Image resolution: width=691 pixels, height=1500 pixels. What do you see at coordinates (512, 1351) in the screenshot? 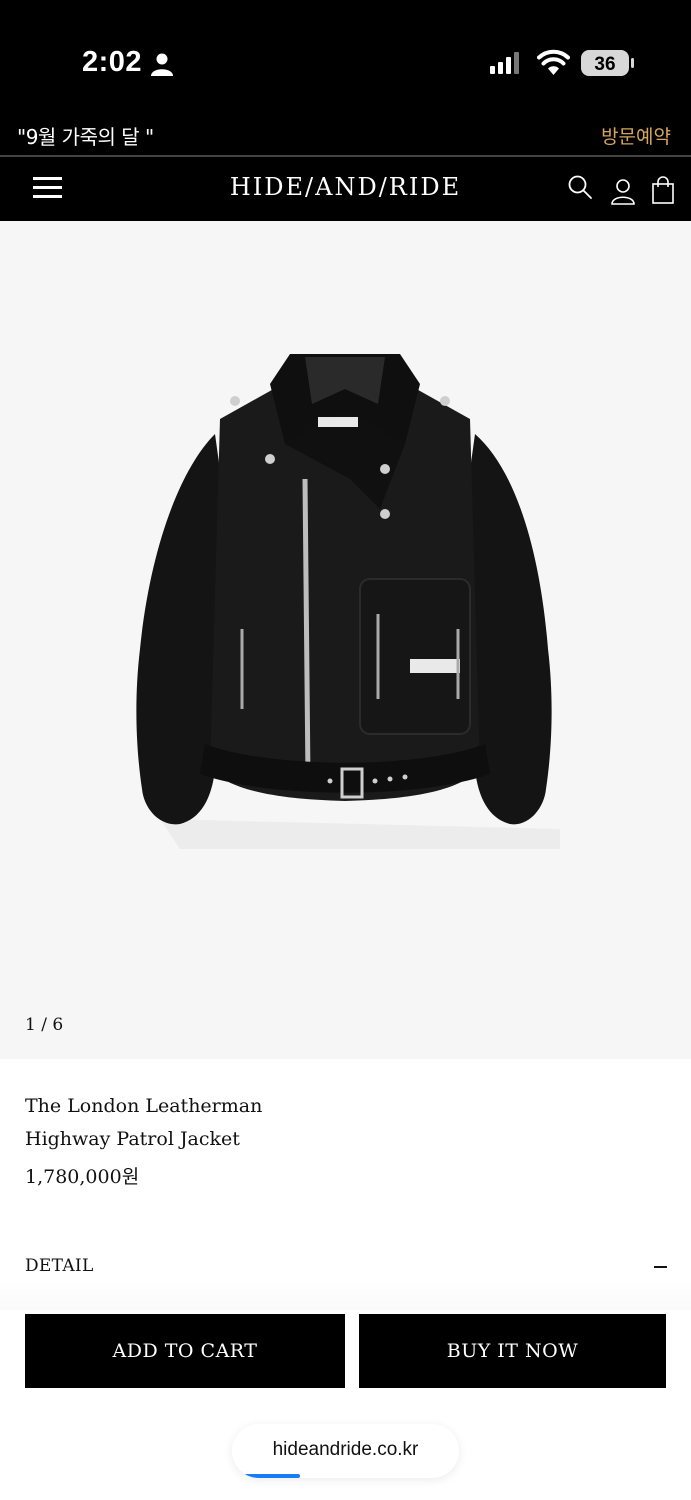
I see `buy-now-button: BUY IT NOW` at bounding box center [512, 1351].